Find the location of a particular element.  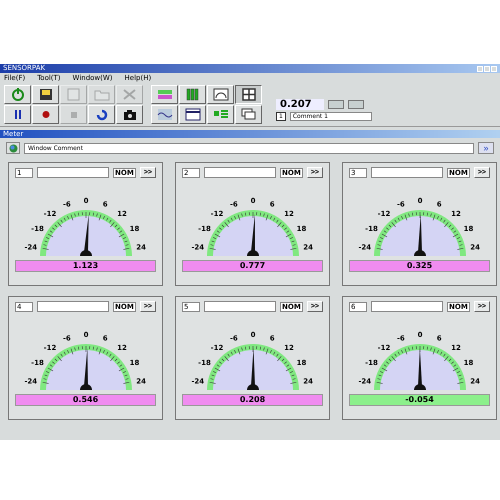

globe-icon is located at coordinates (13, 148).